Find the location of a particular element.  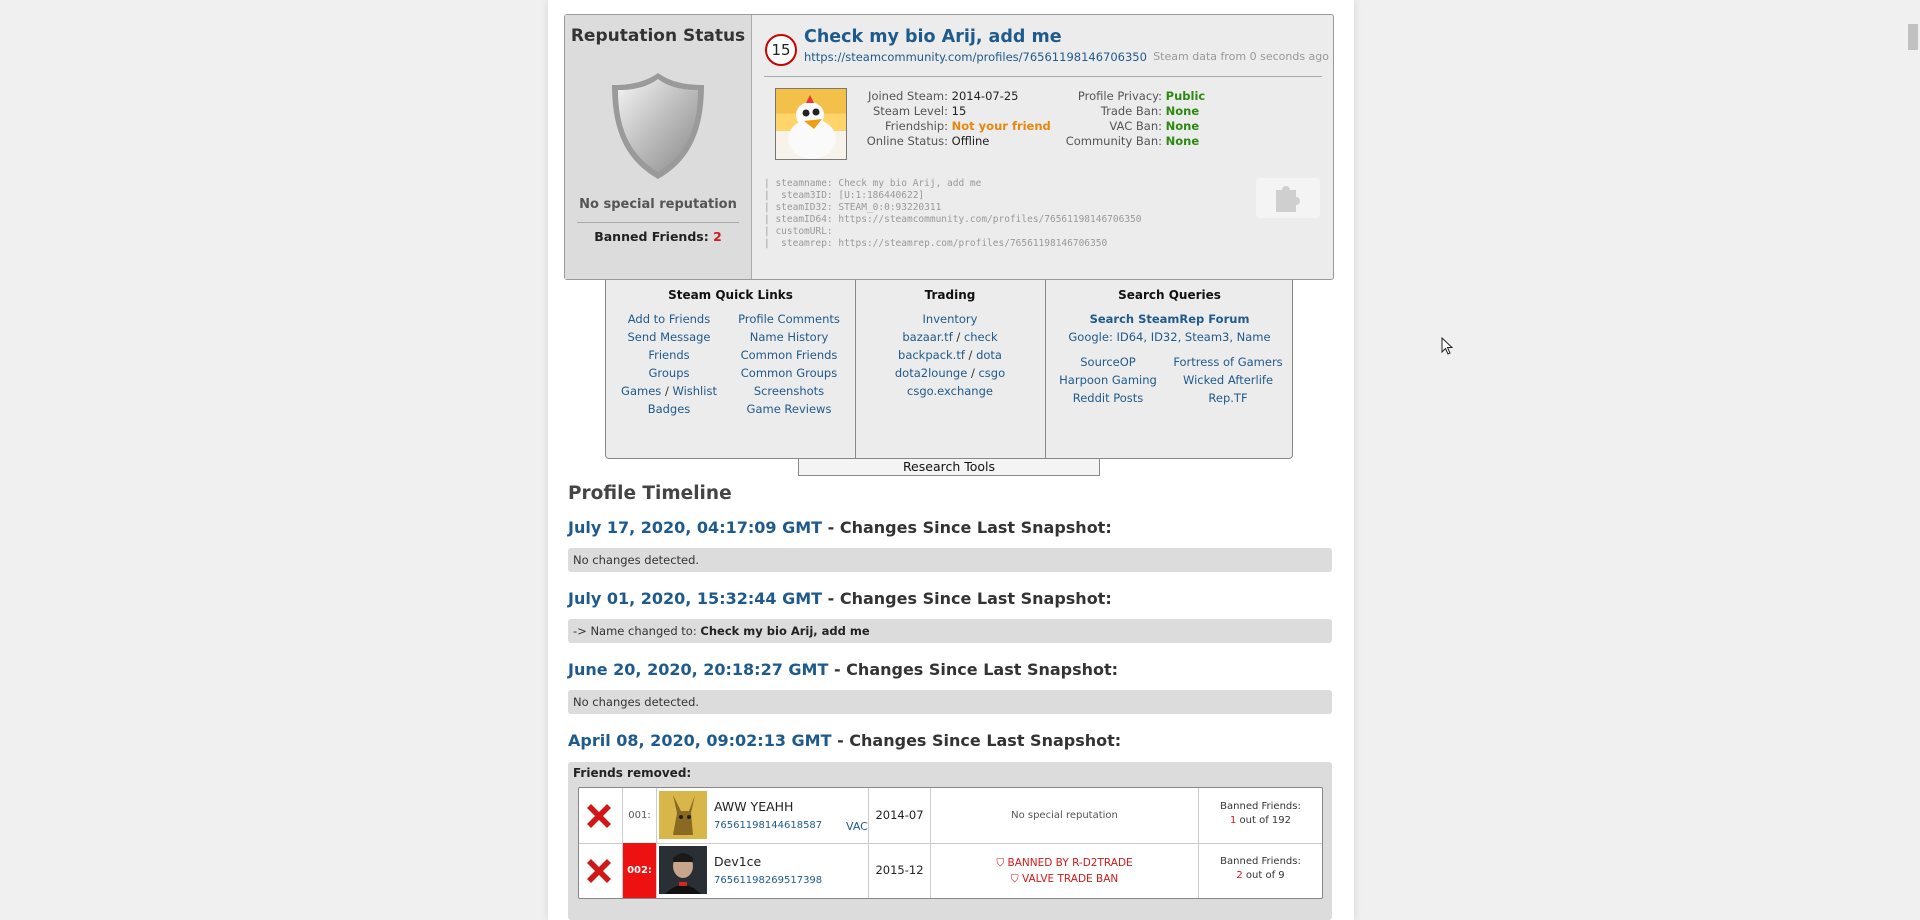

friendship-label: Friendship: is located at coordinates (916, 126).